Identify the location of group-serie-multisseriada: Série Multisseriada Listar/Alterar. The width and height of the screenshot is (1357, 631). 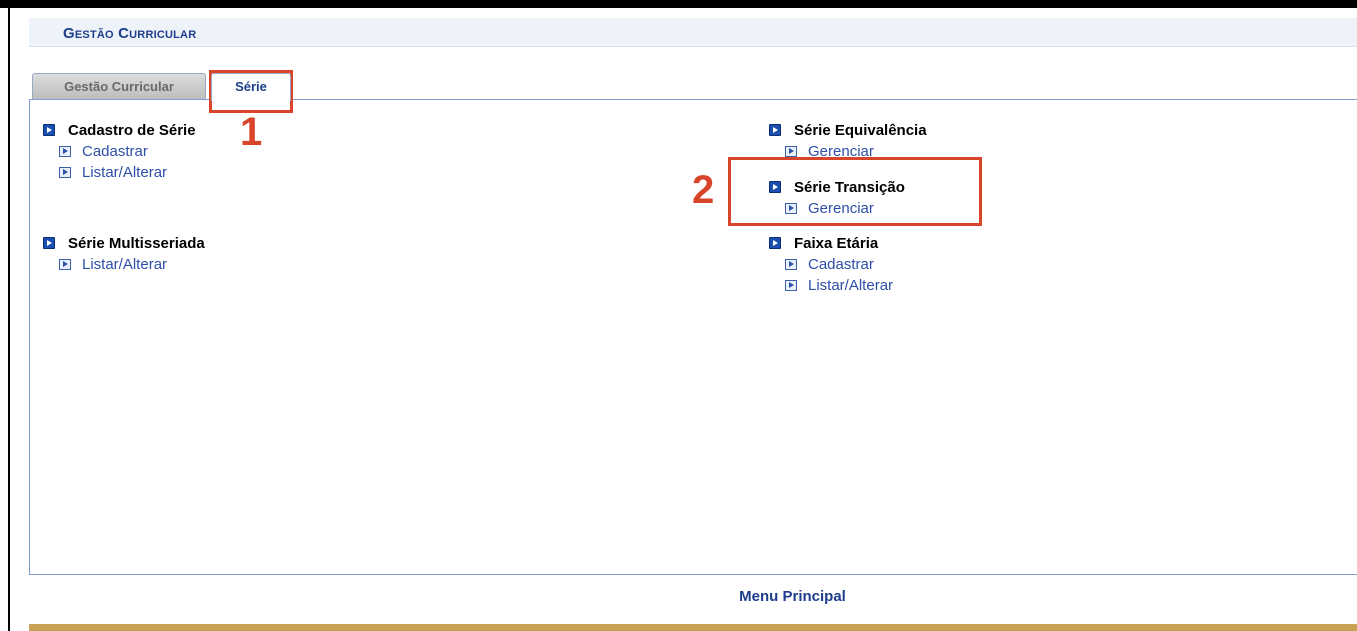
(124, 253).